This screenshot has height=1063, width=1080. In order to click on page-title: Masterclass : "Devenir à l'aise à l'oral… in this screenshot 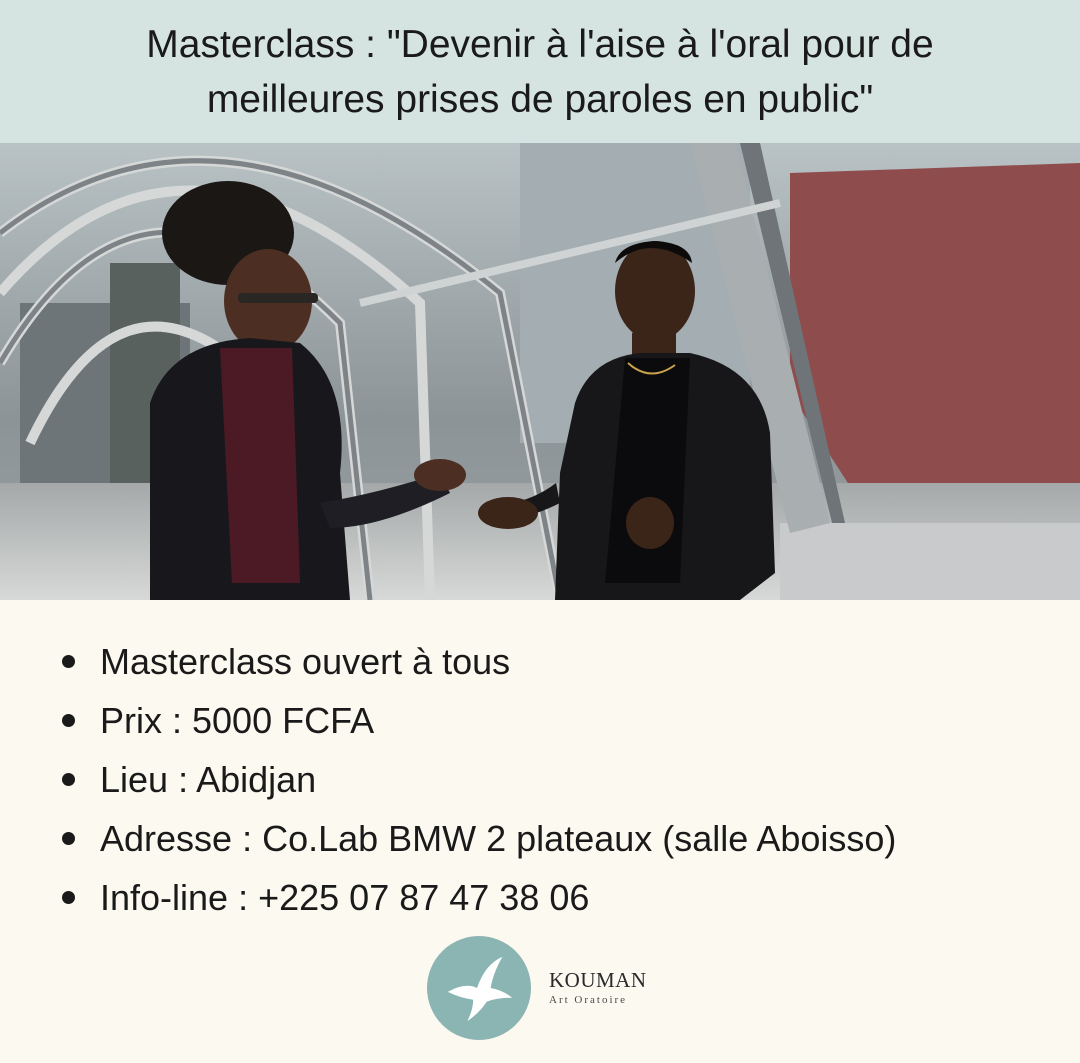, I will do `click(540, 71)`.